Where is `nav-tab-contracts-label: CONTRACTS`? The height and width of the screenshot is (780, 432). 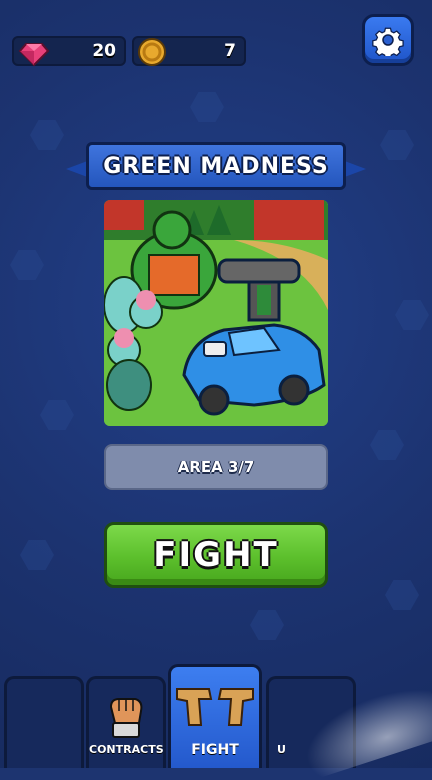 nav-tab-contracts-label: CONTRACTS is located at coordinates (126, 749).